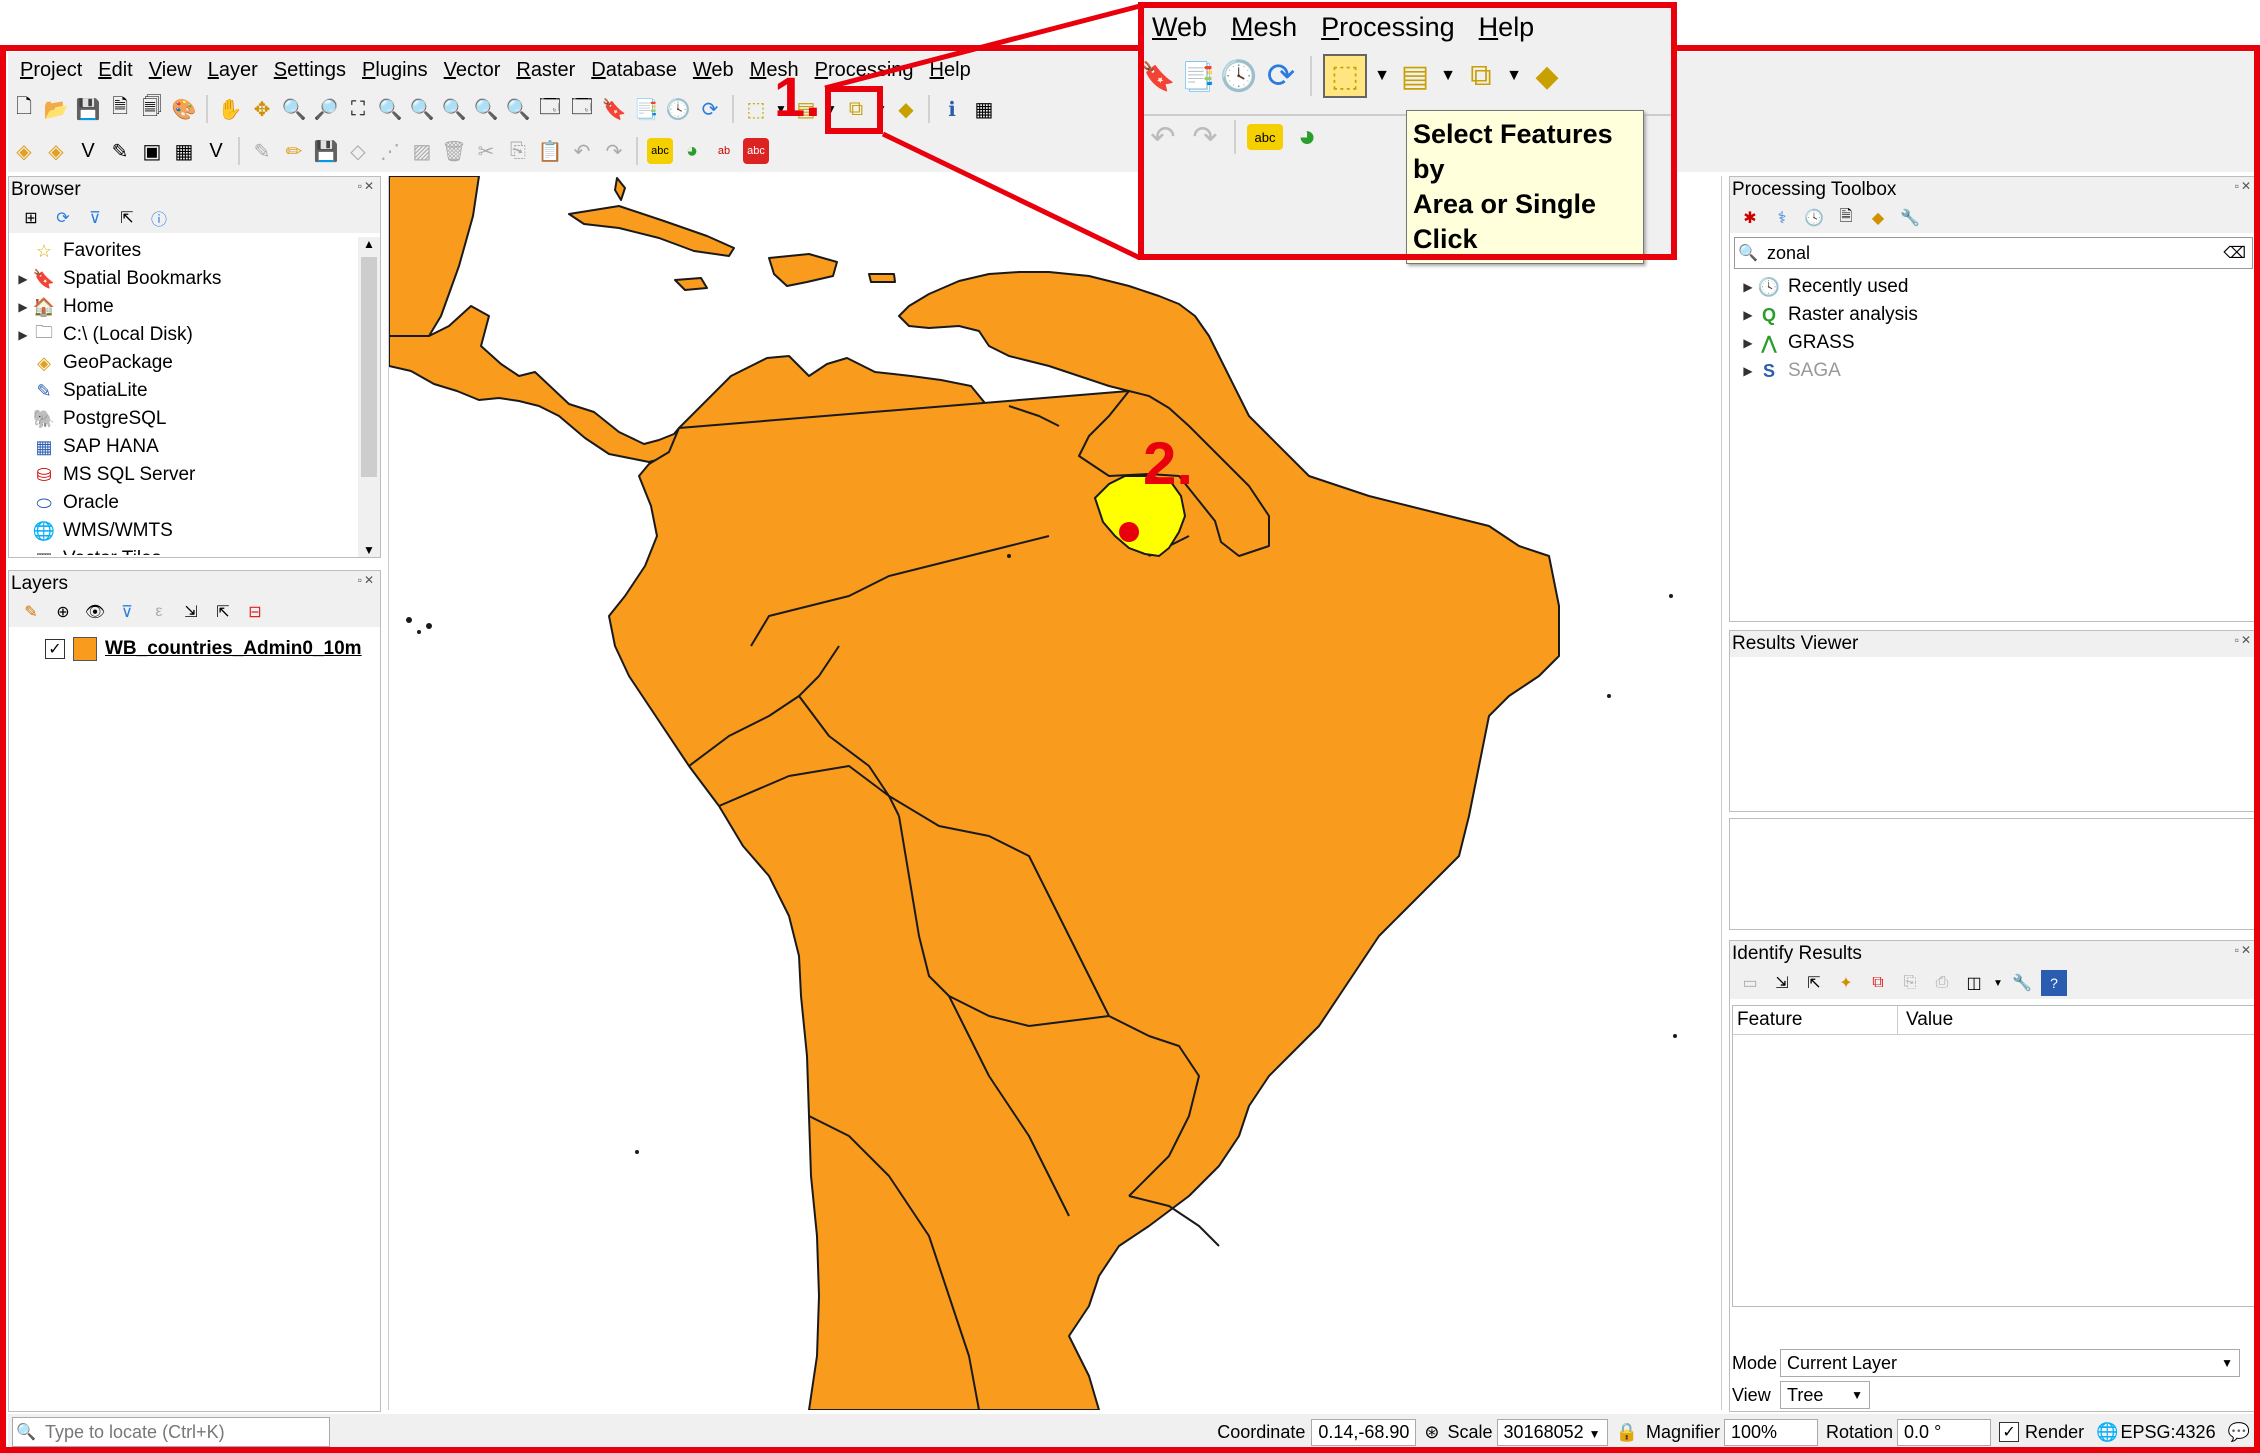  What do you see at coordinates (983, 132) in the screenshot?
I see `callout-lines` at bounding box center [983, 132].